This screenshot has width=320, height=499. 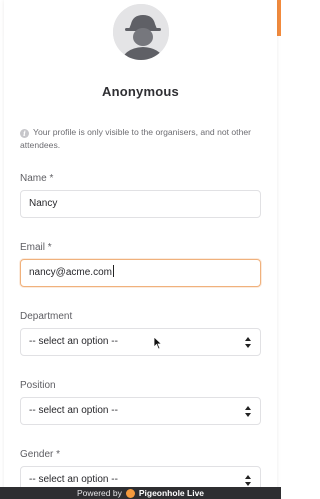 What do you see at coordinates (140, 273) in the screenshot?
I see `email-field: nancy@acme.com` at bounding box center [140, 273].